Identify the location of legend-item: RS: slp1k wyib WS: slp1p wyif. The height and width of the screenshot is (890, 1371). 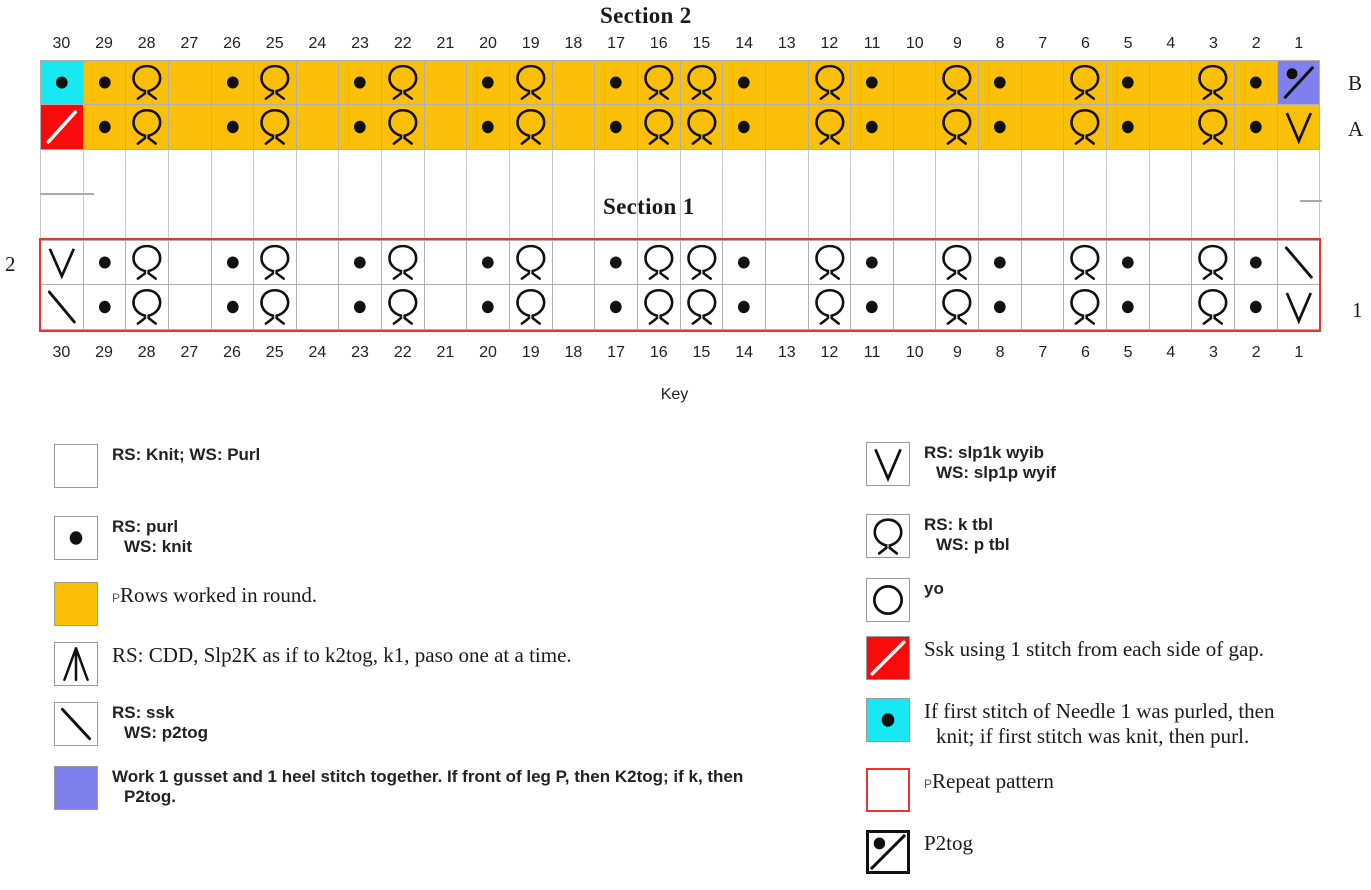
(961, 464).